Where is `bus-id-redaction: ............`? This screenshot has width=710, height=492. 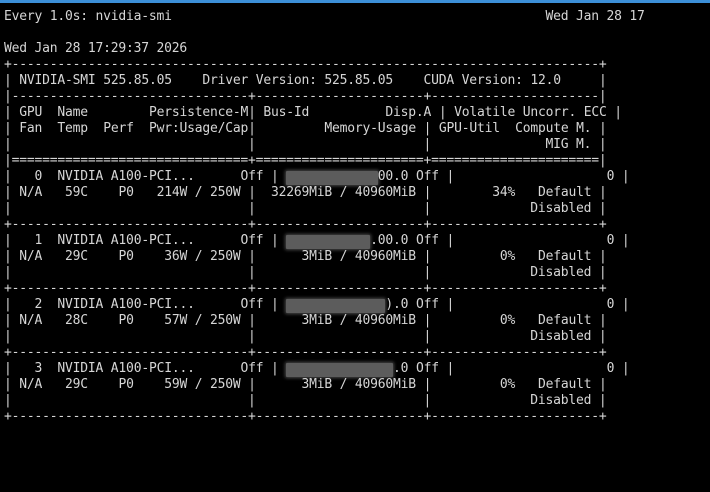
bus-id-redaction: ............ is located at coordinates (332, 178).